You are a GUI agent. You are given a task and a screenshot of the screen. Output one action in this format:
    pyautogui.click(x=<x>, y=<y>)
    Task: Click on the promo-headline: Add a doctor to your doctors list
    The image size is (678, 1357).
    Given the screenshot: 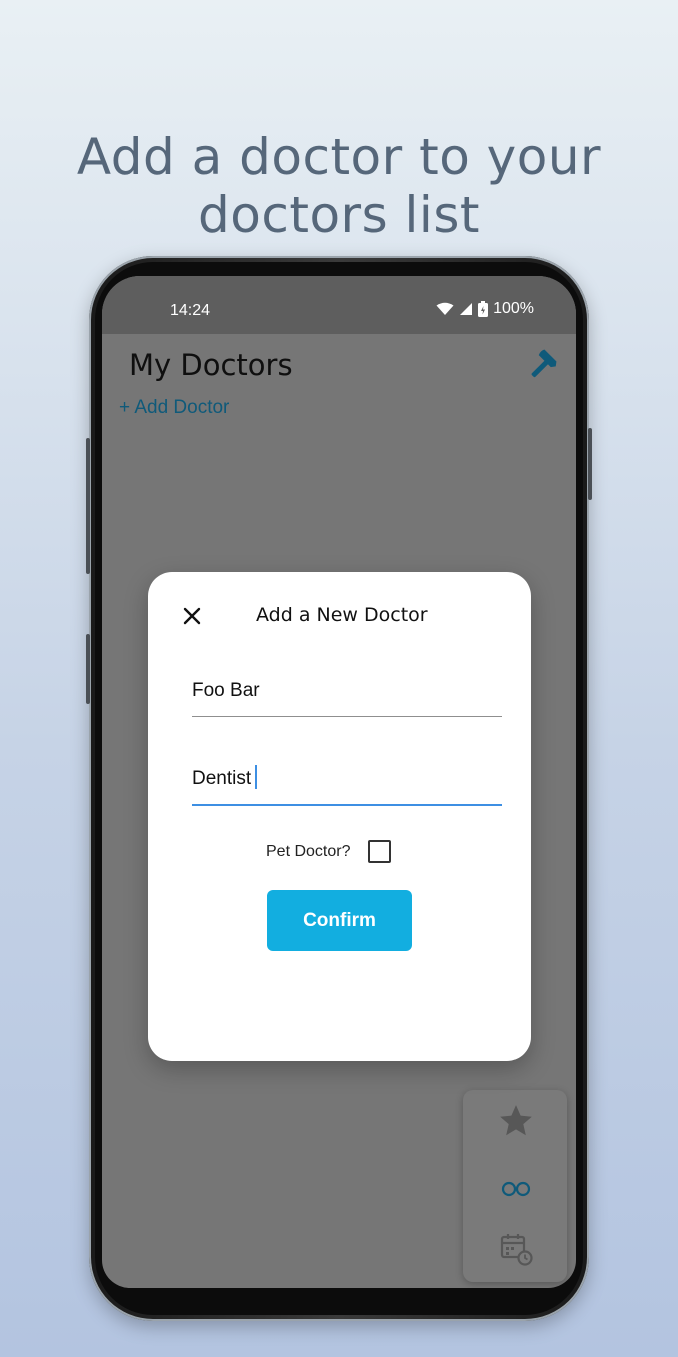 What is the action you would take?
    pyautogui.click(x=339, y=186)
    